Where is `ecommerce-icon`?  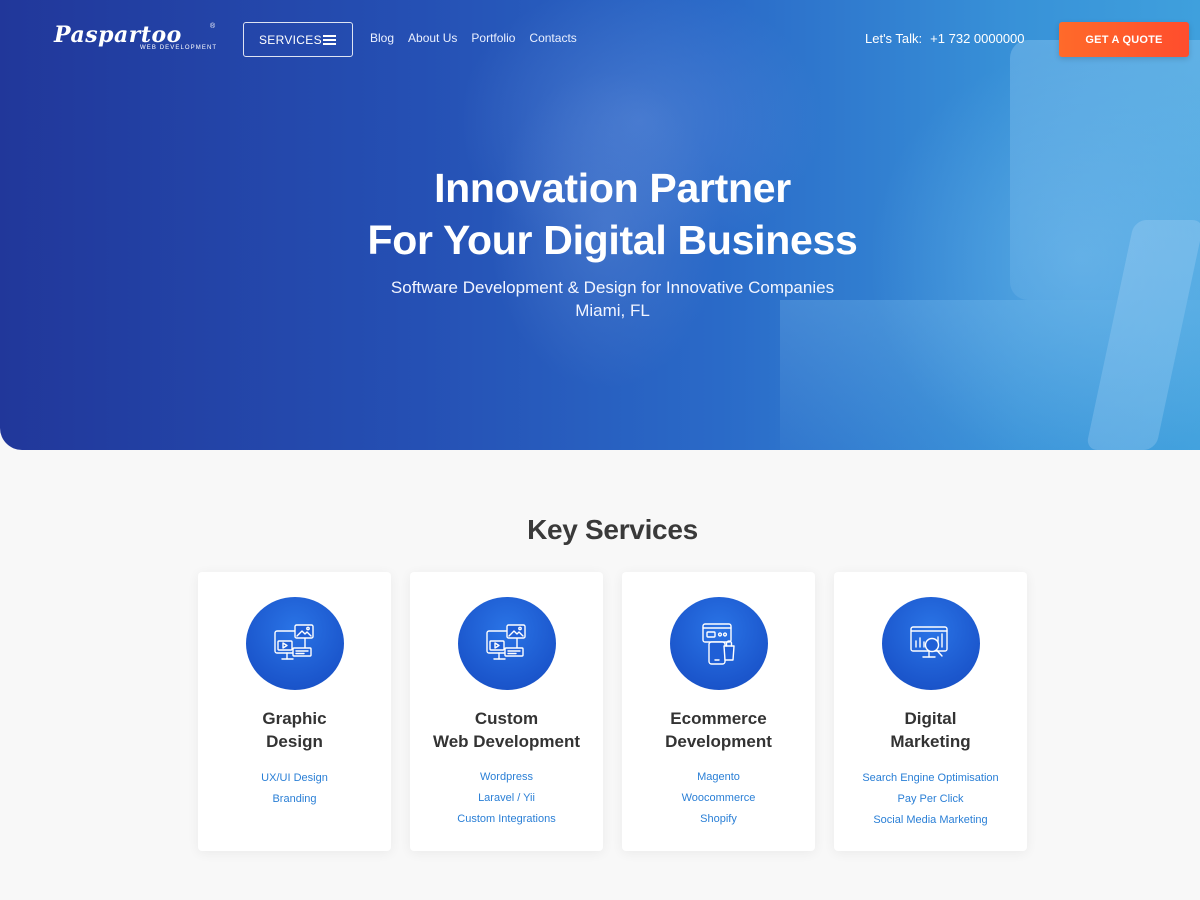 ecommerce-icon is located at coordinates (718, 643).